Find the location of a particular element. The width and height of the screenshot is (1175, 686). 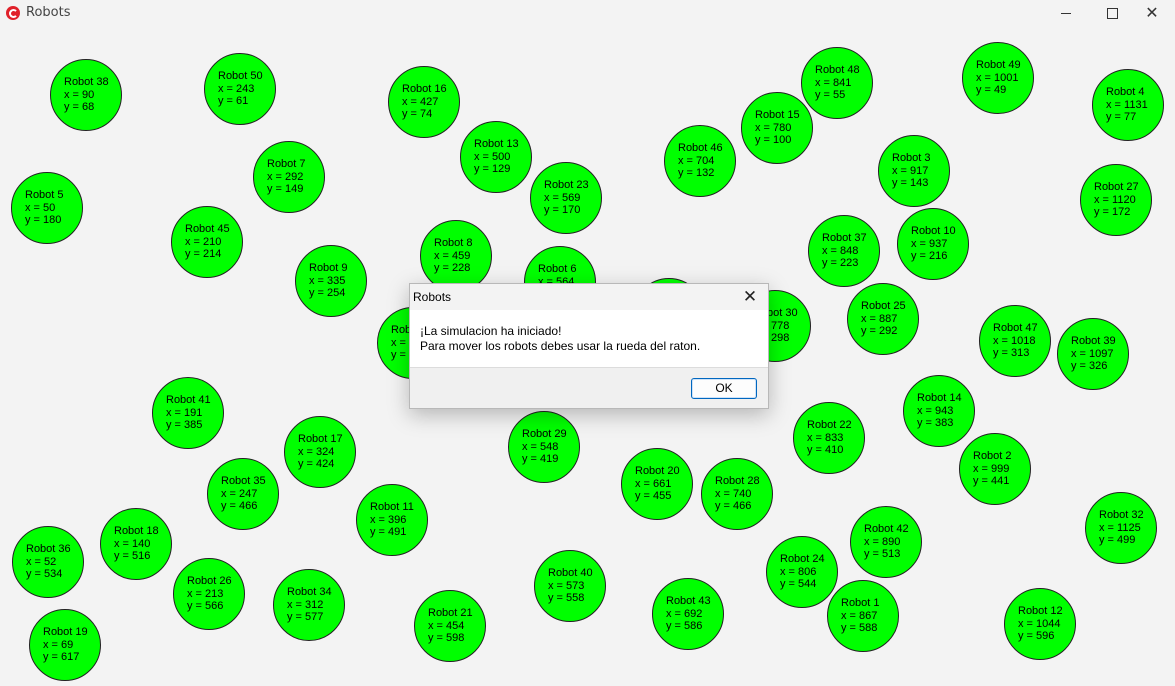

robot-circle: Robot 7x = 292 y = 149 is located at coordinates (289, 177).